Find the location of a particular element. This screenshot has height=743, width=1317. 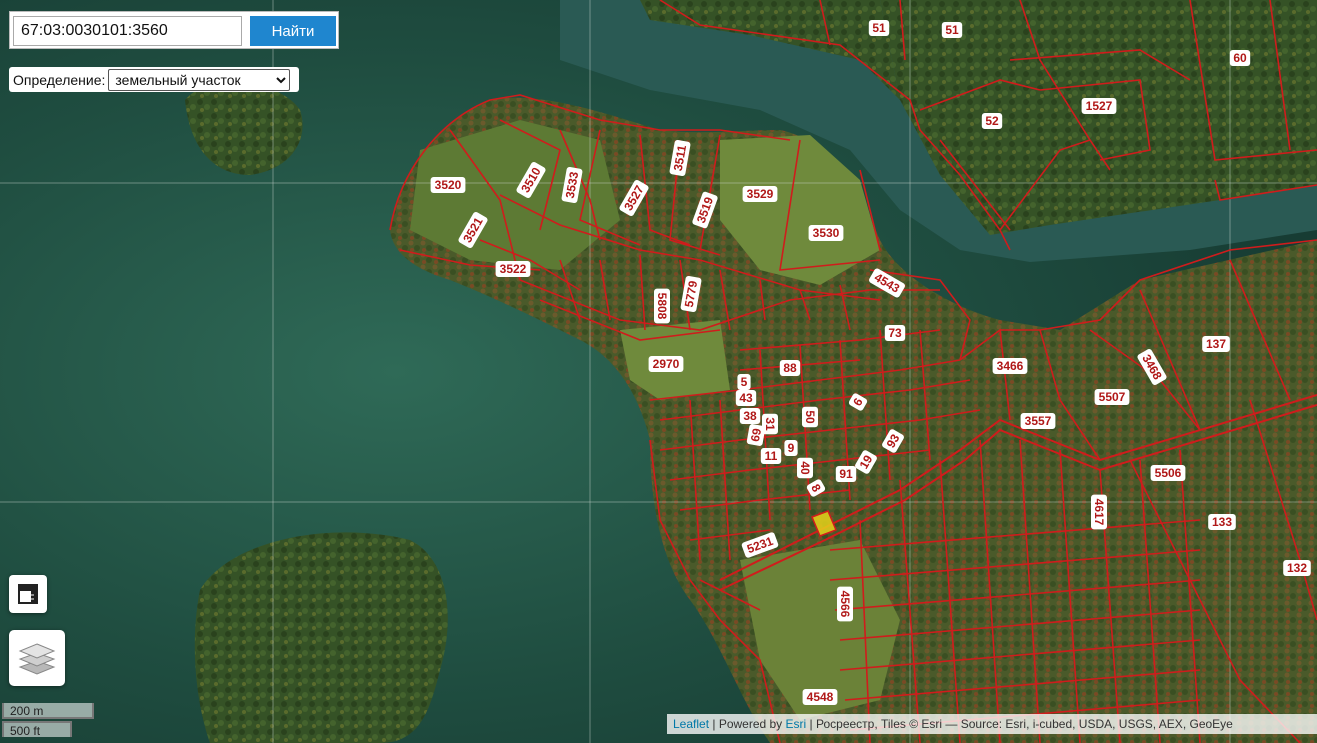

parcel-label-text: 88 is located at coordinates (790, 368).